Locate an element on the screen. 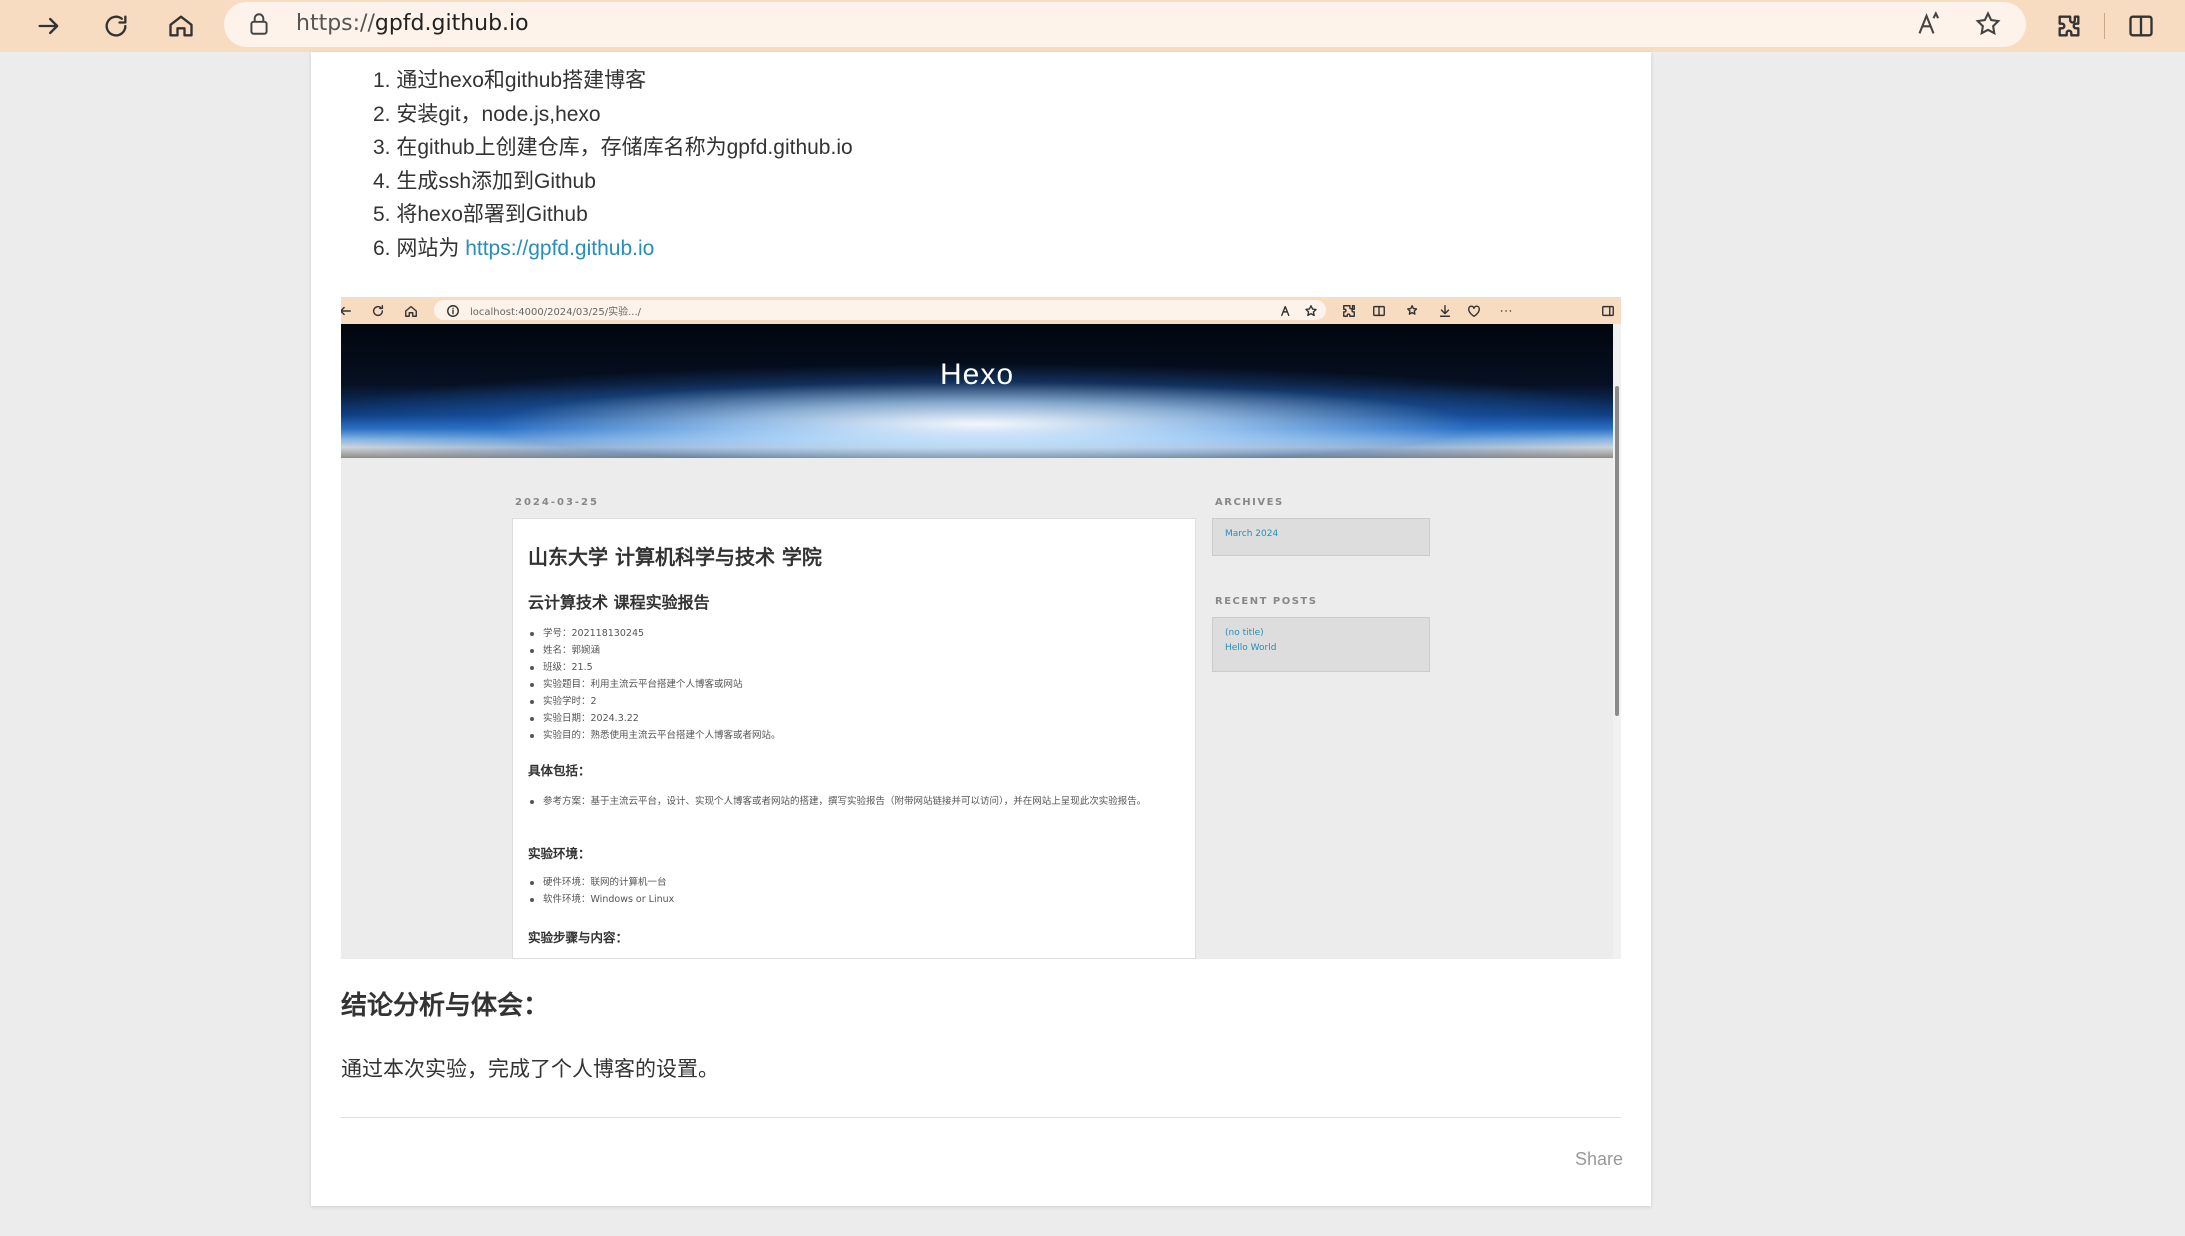 The height and width of the screenshot is (1236, 2185). home-button is located at coordinates (181, 26).